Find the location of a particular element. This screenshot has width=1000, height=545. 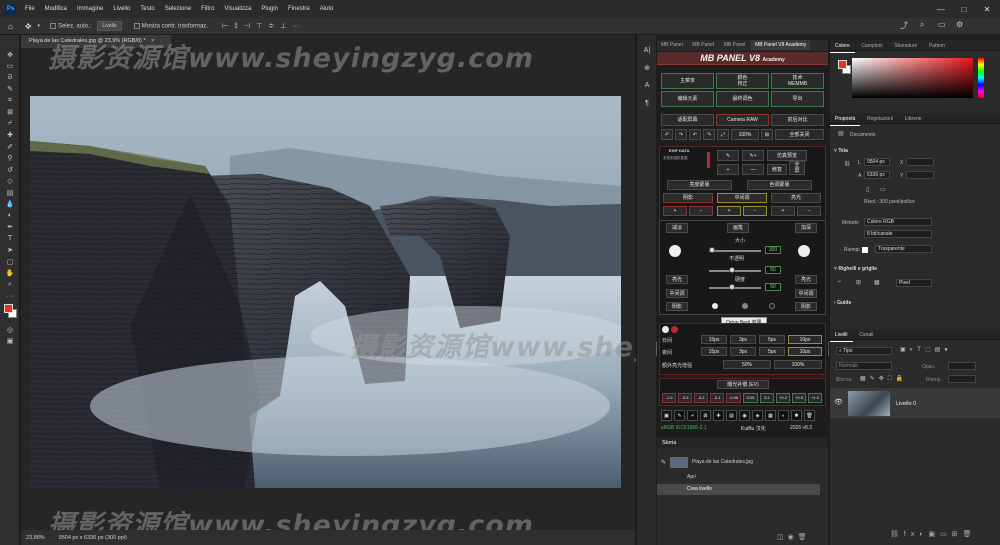

rulers-section: ˅ Righelli e griglie is located at coordinates (855, 269).